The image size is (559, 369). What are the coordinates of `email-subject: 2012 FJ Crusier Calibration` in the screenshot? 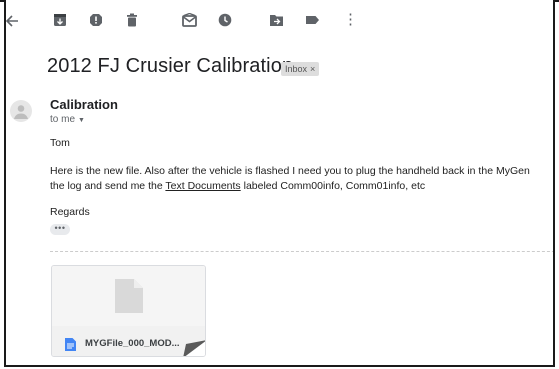 It's located at (170, 66).